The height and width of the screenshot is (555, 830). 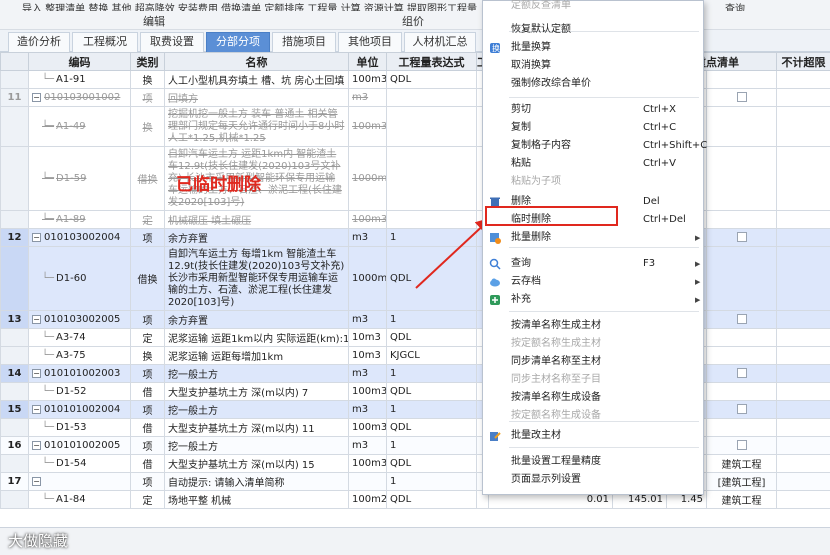 What do you see at coordinates (256, 391) in the screenshot?
I see `cell-name: 大型支护基坑土方 深(m以内) 7` at bounding box center [256, 391].